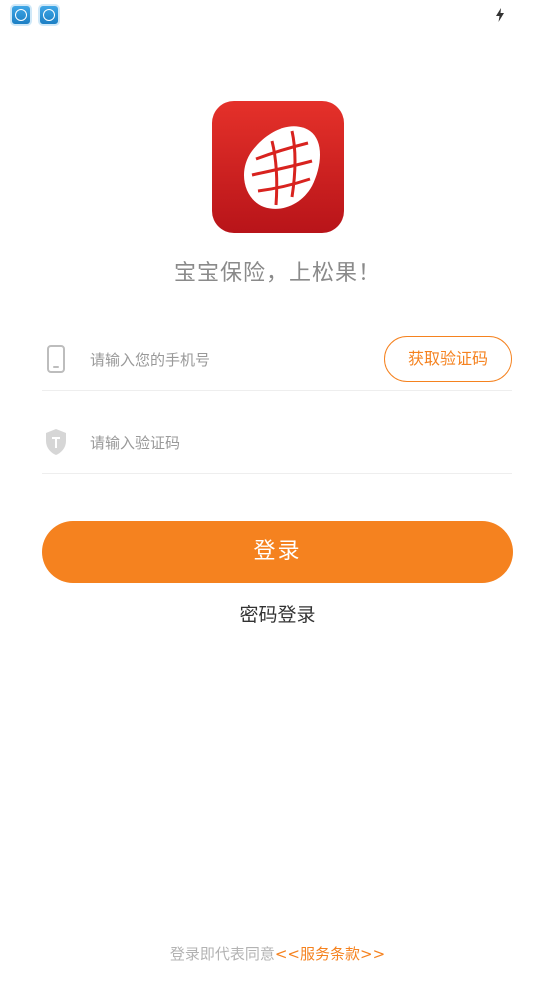  Describe the element at coordinates (448, 359) in the screenshot. I see `get-code-button: 获取验证码` at that location.